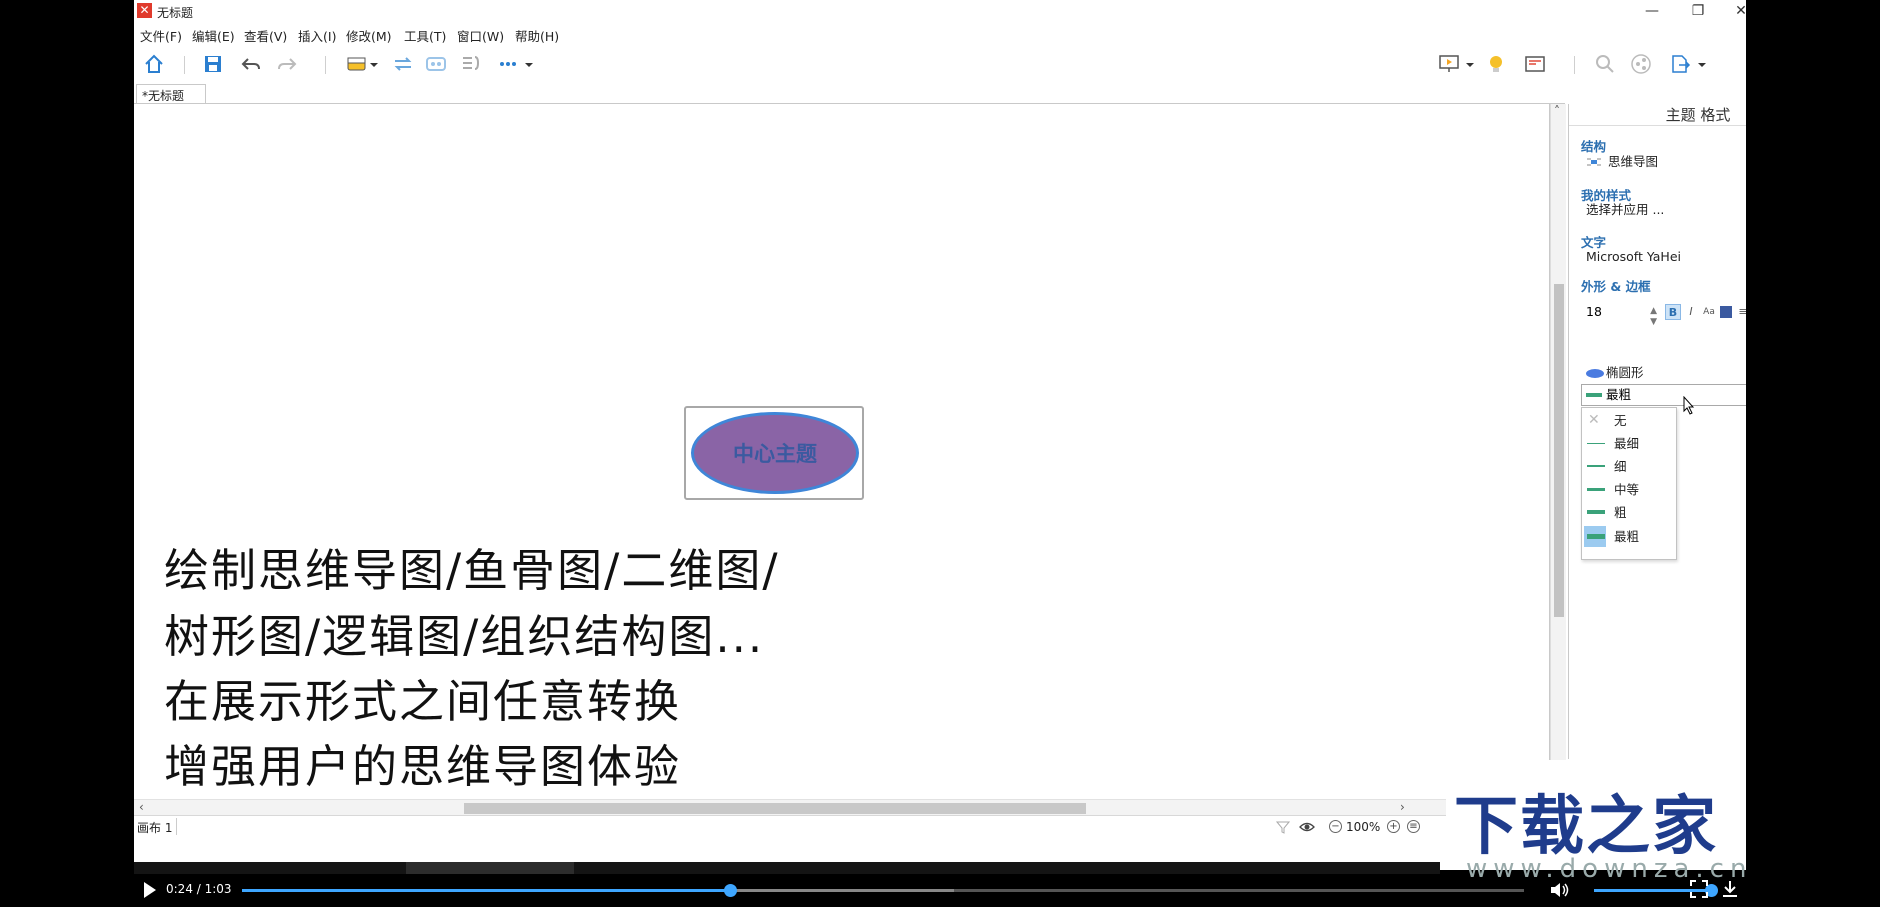  What do you see at coordinates (1283, 827) in the screenshot?
I see `filter-icon` at bounding box center [1283, 827].